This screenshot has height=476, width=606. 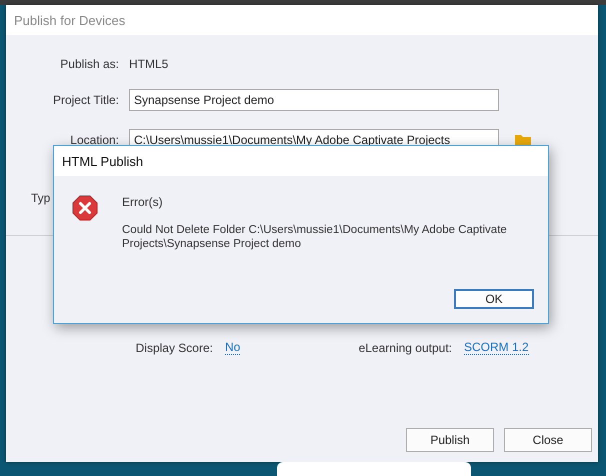 What do you see at coordinates (232, 347) in the screenshot?
I see `setting-link: No` at bounding box center [232, 347].